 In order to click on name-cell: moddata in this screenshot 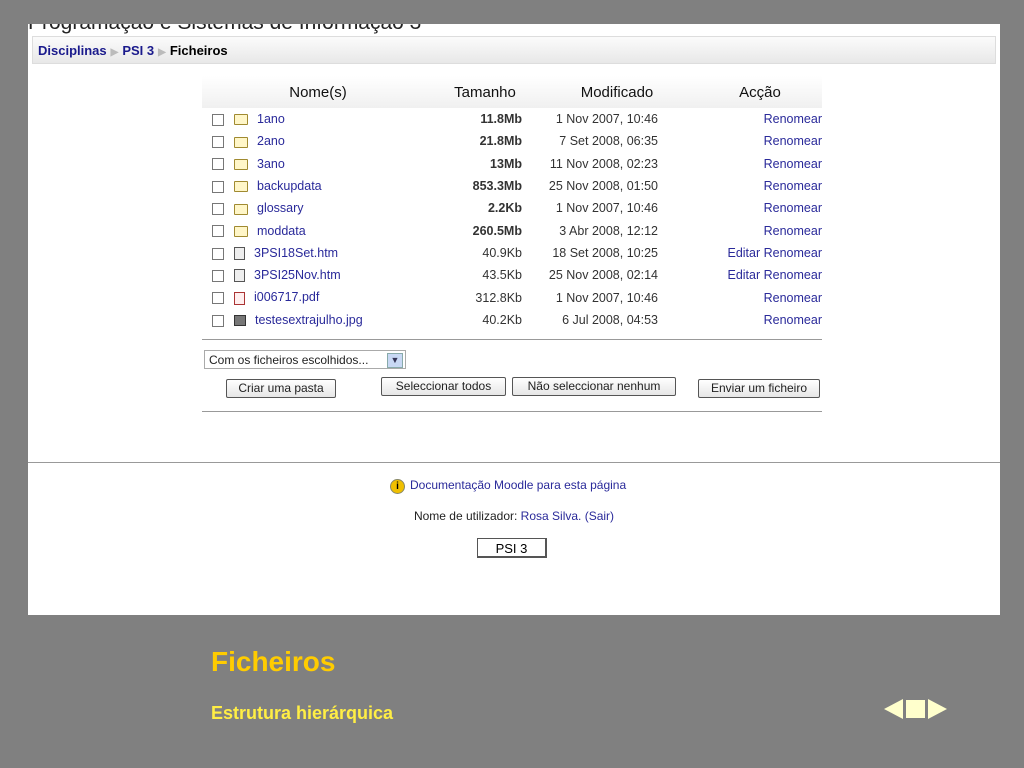, I will do `click(318, 230)`.